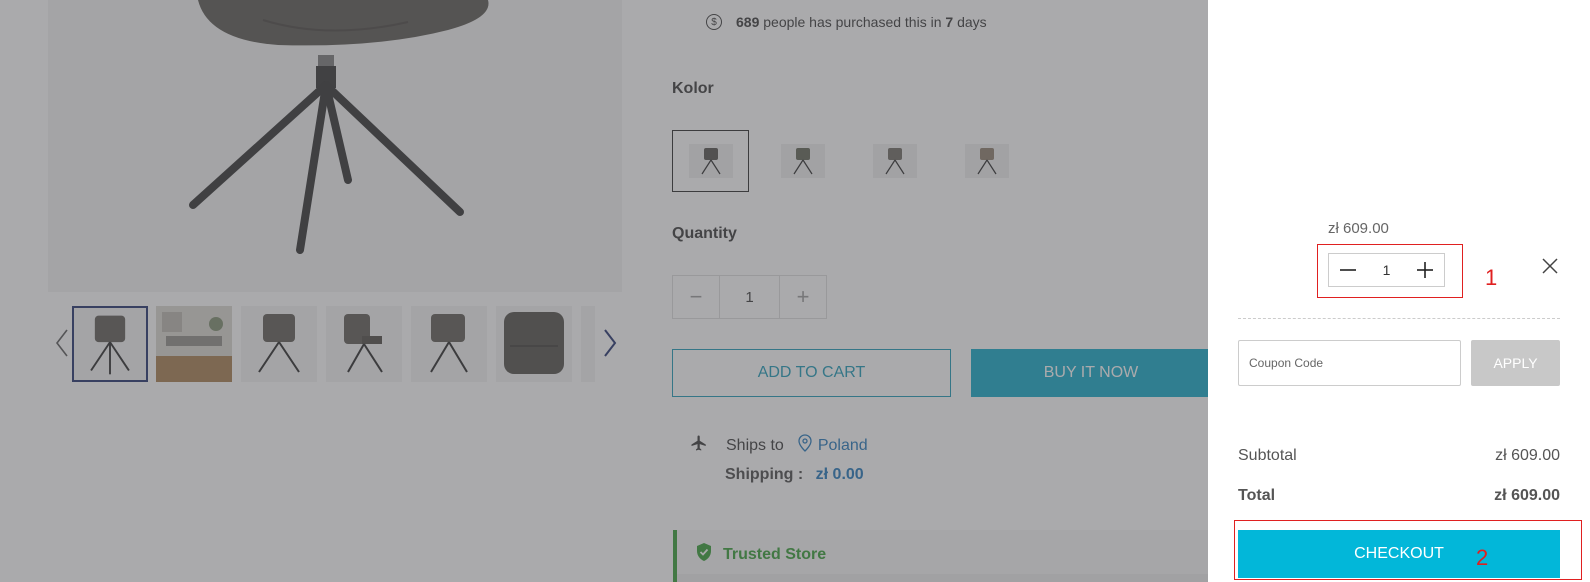 The width and height of the screenshot is (1590, 582). What do you see at coordinates (1257, 495) in the screenshot?
I see `total-label: Total` at bounding box center [1257, 495].